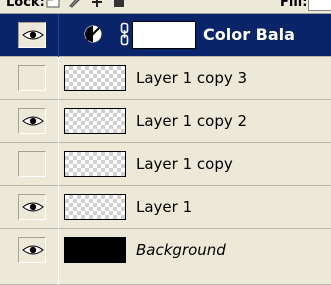  Describe the element at coordinates (25, 5) in the screenshot. I see `lock-label: Lock:` at that location.